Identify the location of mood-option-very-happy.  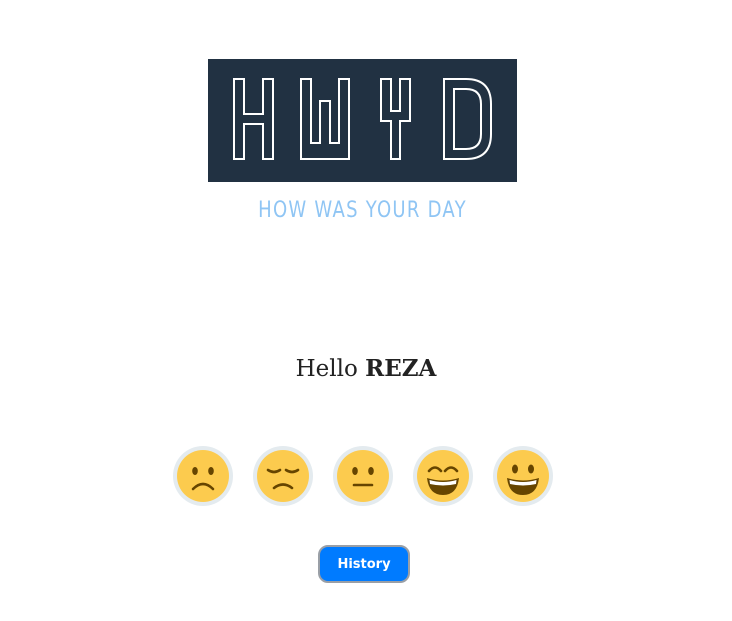
(523, 476).